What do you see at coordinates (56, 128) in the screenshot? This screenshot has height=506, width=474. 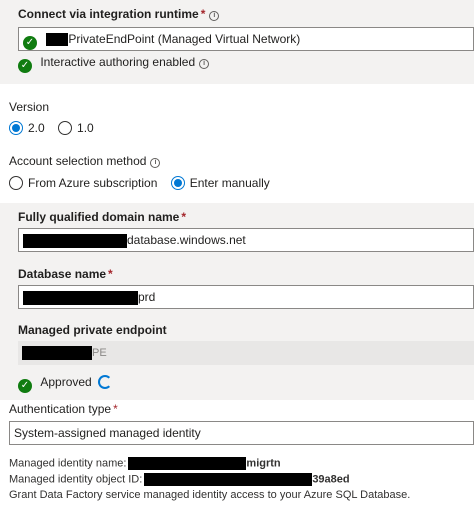 I see `version-radio-group: 2.0 1.0` at bounding box center [56, 128].